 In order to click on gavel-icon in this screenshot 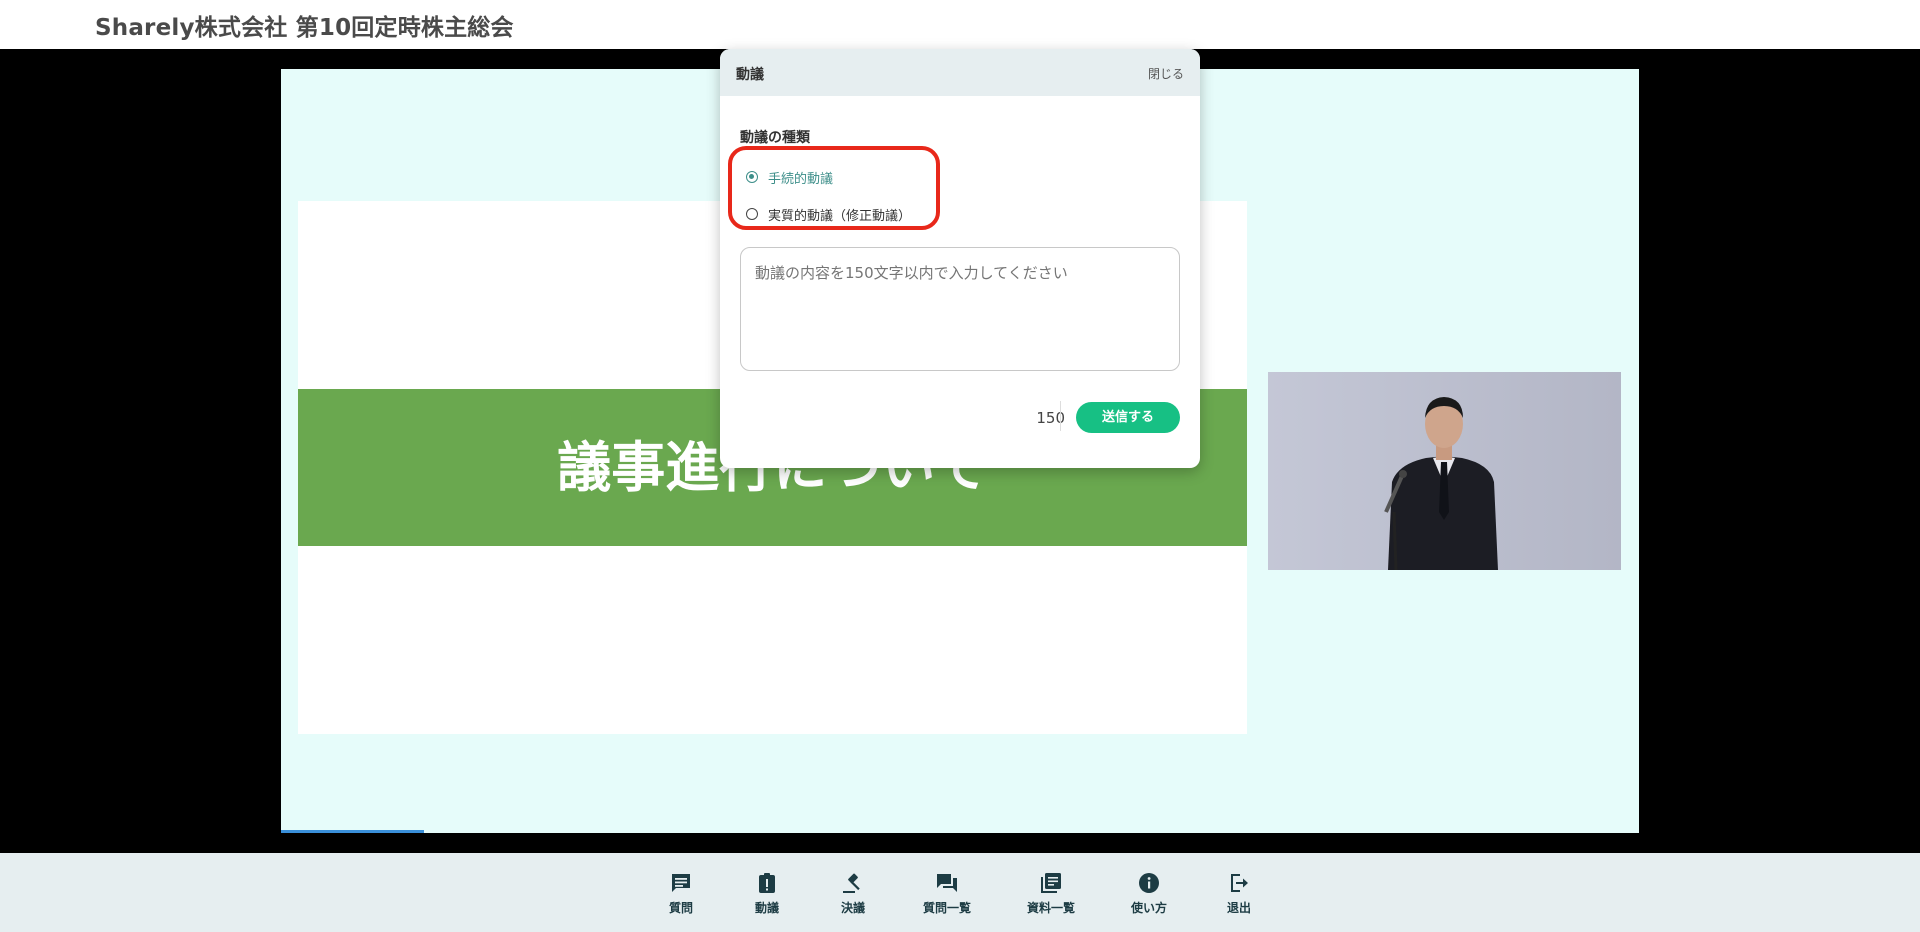, I will do `click(851, 883)`.